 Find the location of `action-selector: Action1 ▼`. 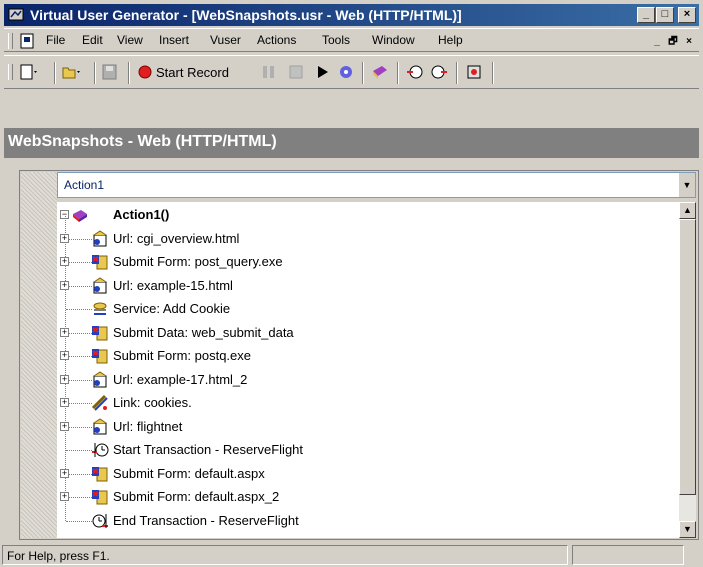

action-selector: Action1 ▼ is located at coordinates (376, 185).